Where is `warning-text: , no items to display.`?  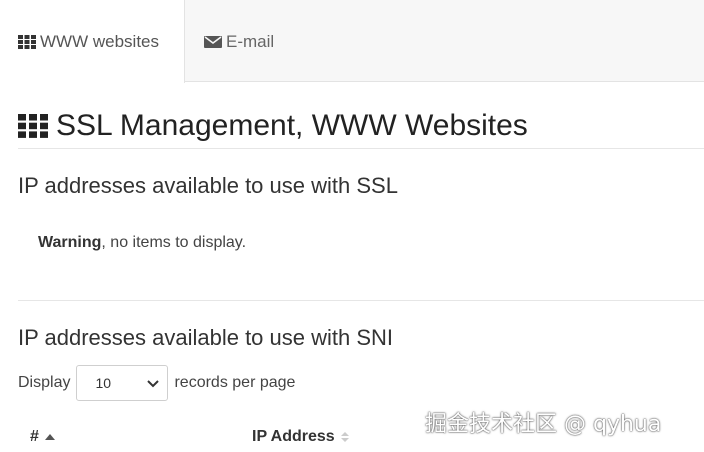
warning-text: , no items to display. is located at coordinates (174, 242).